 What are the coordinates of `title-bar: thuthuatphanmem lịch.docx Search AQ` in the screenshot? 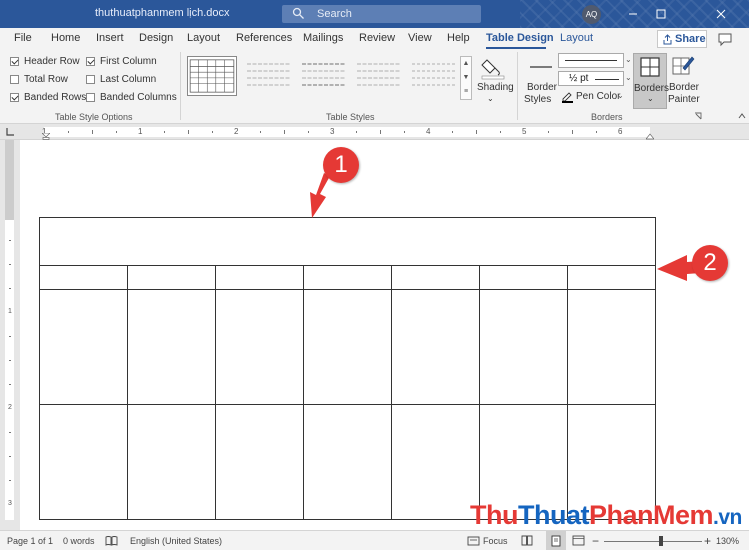 It's located at (374, 14).